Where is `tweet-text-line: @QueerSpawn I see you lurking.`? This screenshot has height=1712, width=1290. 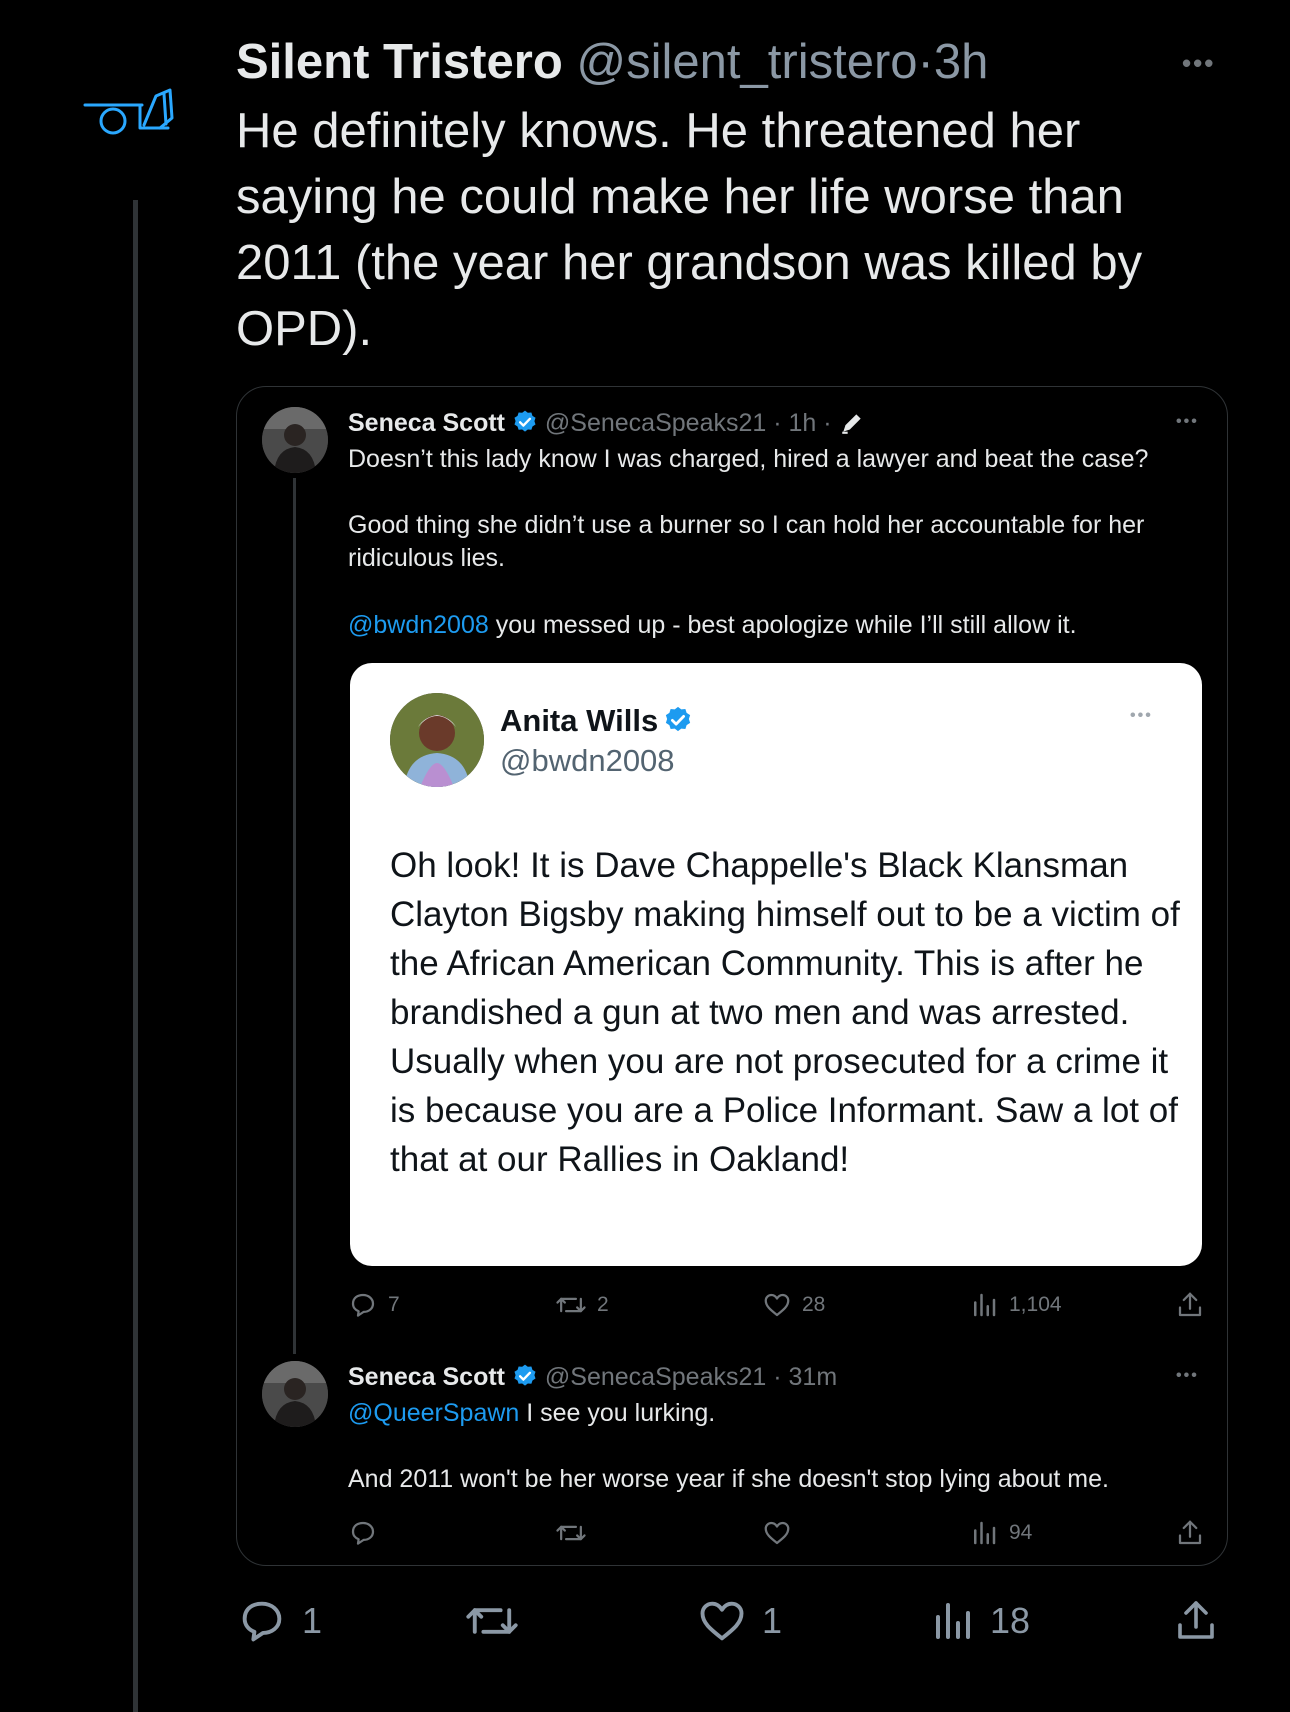 tweet-text-line: @QueerSpawn I see you lurking. is located at coordinates (768, 1413).